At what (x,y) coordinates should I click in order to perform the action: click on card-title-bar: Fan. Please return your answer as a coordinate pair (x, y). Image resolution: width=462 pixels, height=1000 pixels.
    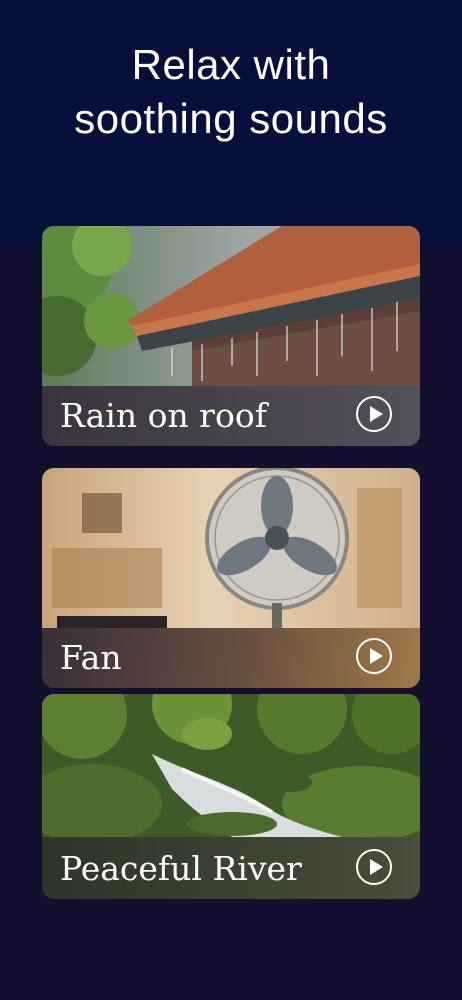
    Looking at the image, I should click on (231, 658).